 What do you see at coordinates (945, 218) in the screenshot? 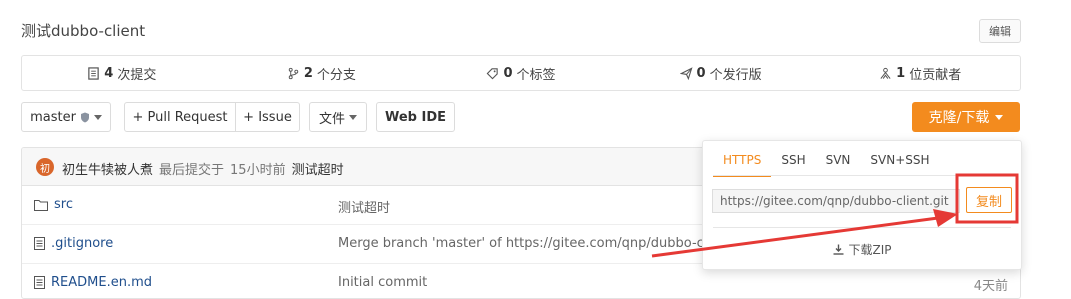
I see `annotation-arrow-head` at bounding box center [945, 218].